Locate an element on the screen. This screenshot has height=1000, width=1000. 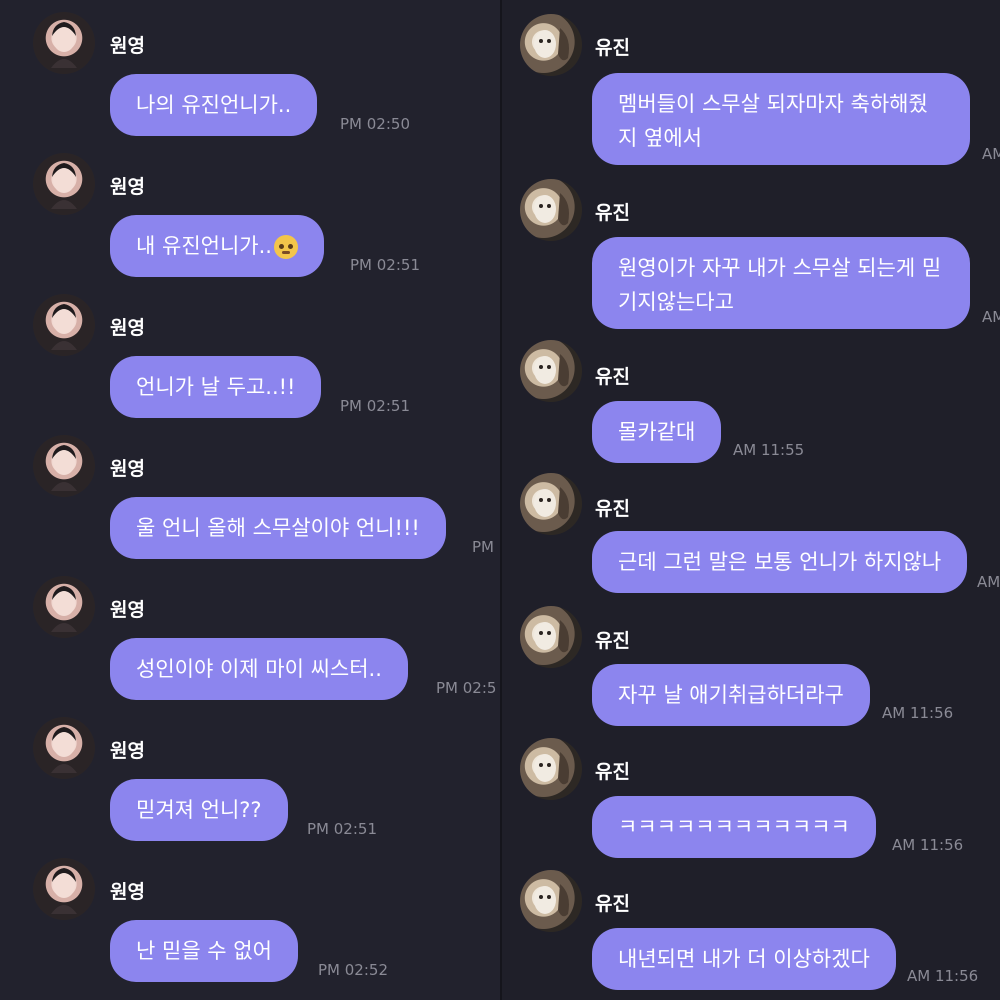
message-row: 원영 울 언니 올해 스무살이야 언니!!! PM is located at coordinates (250, 493).